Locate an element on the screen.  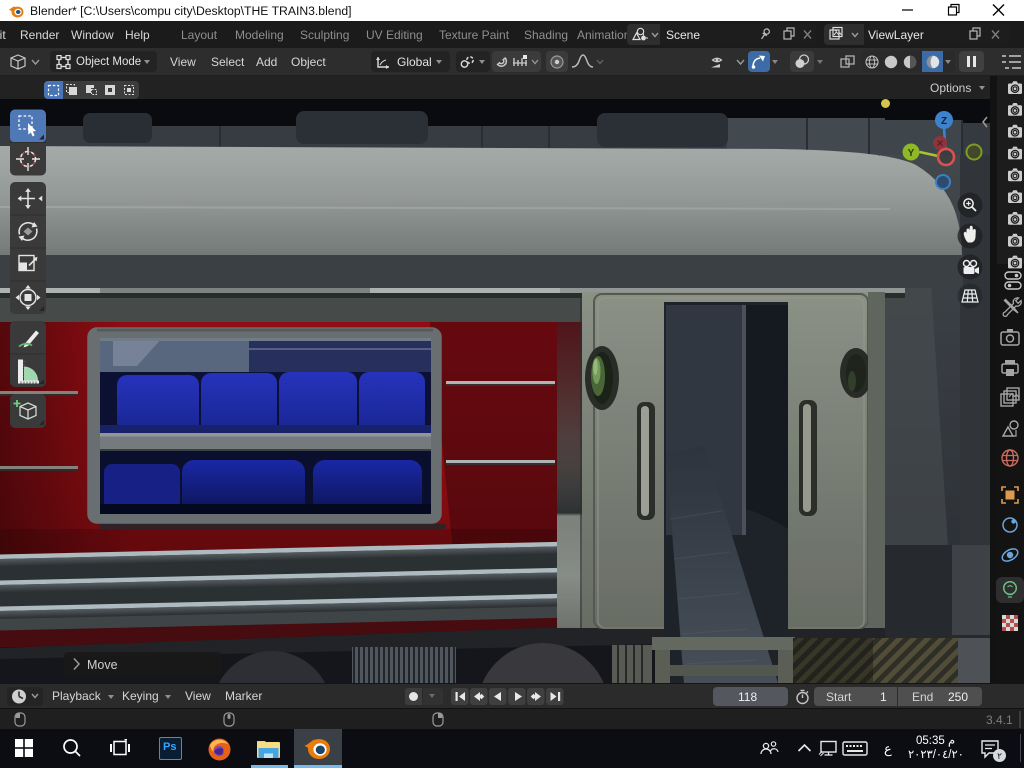
svg-text: Y is located at coordinates (911, 153).